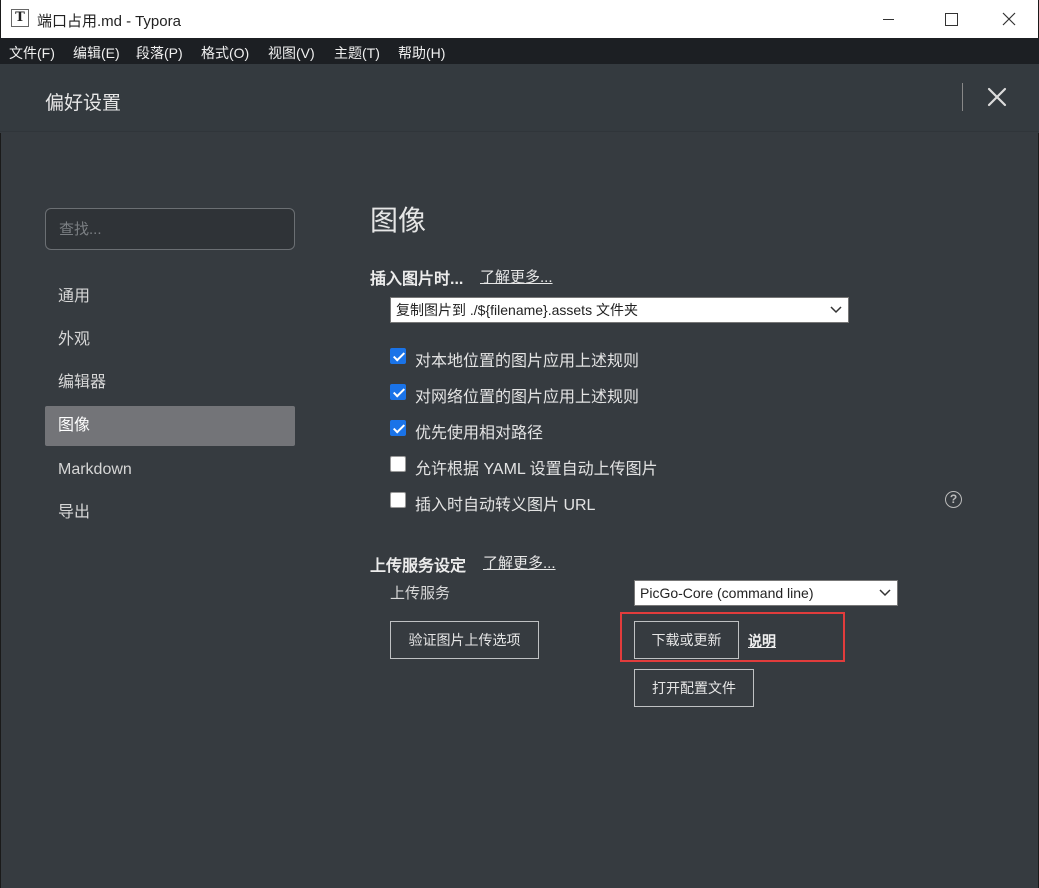 This screenshot has width=1039, height=888. What do you see at coordinates (398, 392) in the screenshot?
I see `checkbox-network-images` at bounding box center [398, 392].